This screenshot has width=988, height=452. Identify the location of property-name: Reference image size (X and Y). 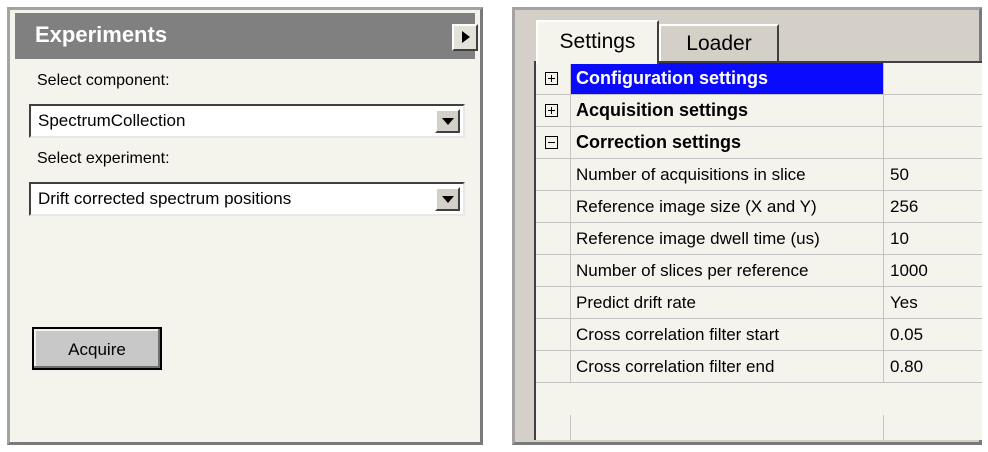
(696, 206).